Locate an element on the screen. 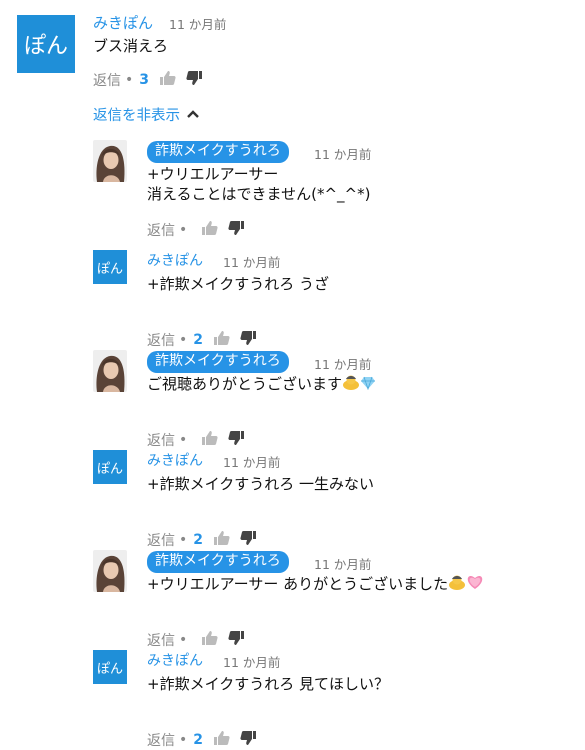 The width and height of the screenshot is (585, 750). reply-count: 3 is located at coordinates (144, 80).